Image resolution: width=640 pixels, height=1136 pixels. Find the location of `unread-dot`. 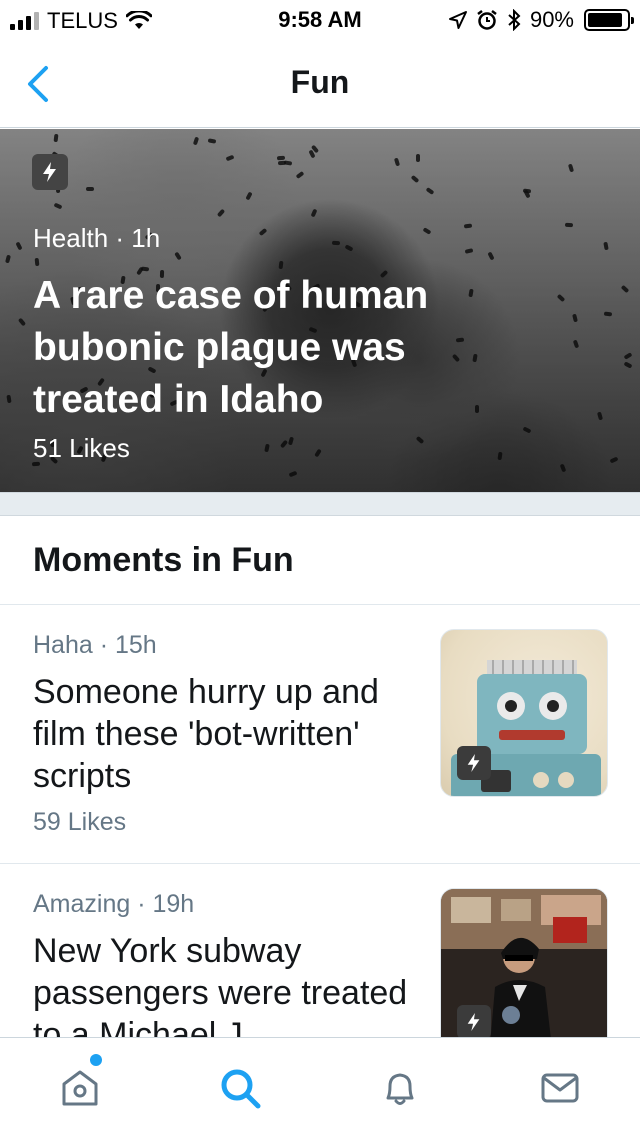

unread-dot is located at coordinates (96, 1060).